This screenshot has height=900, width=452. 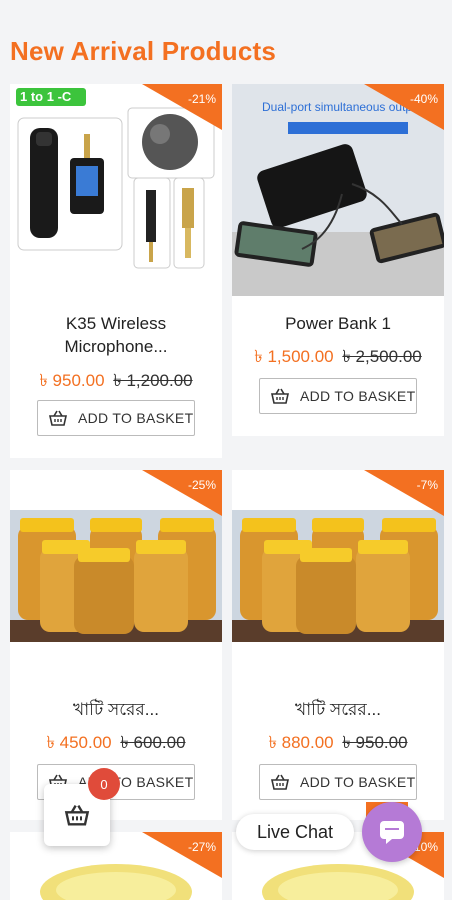 I want to click on product-image: -27%, so click(x=116, y=866).